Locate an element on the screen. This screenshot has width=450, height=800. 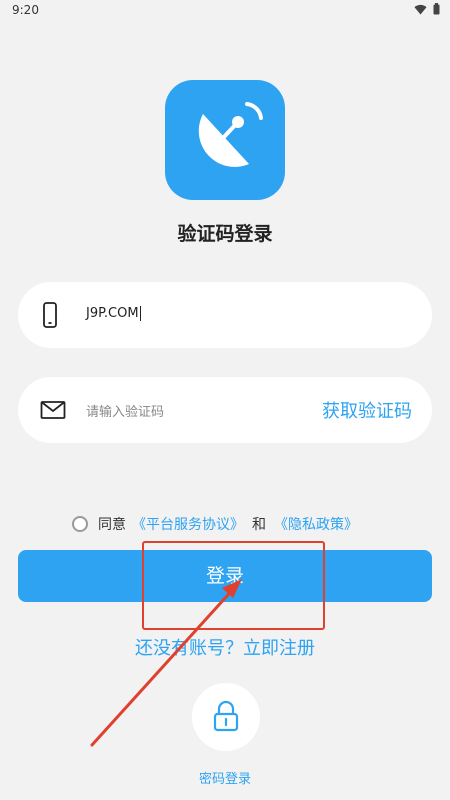
satellite-dish-icon is located at coordinates (230, 134).